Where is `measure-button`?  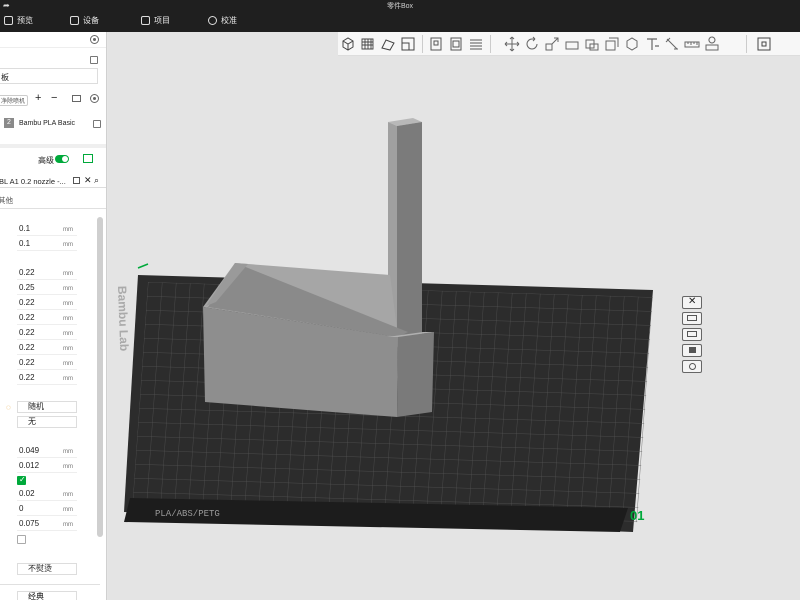 measure-button is located at coordinates (692, 44).